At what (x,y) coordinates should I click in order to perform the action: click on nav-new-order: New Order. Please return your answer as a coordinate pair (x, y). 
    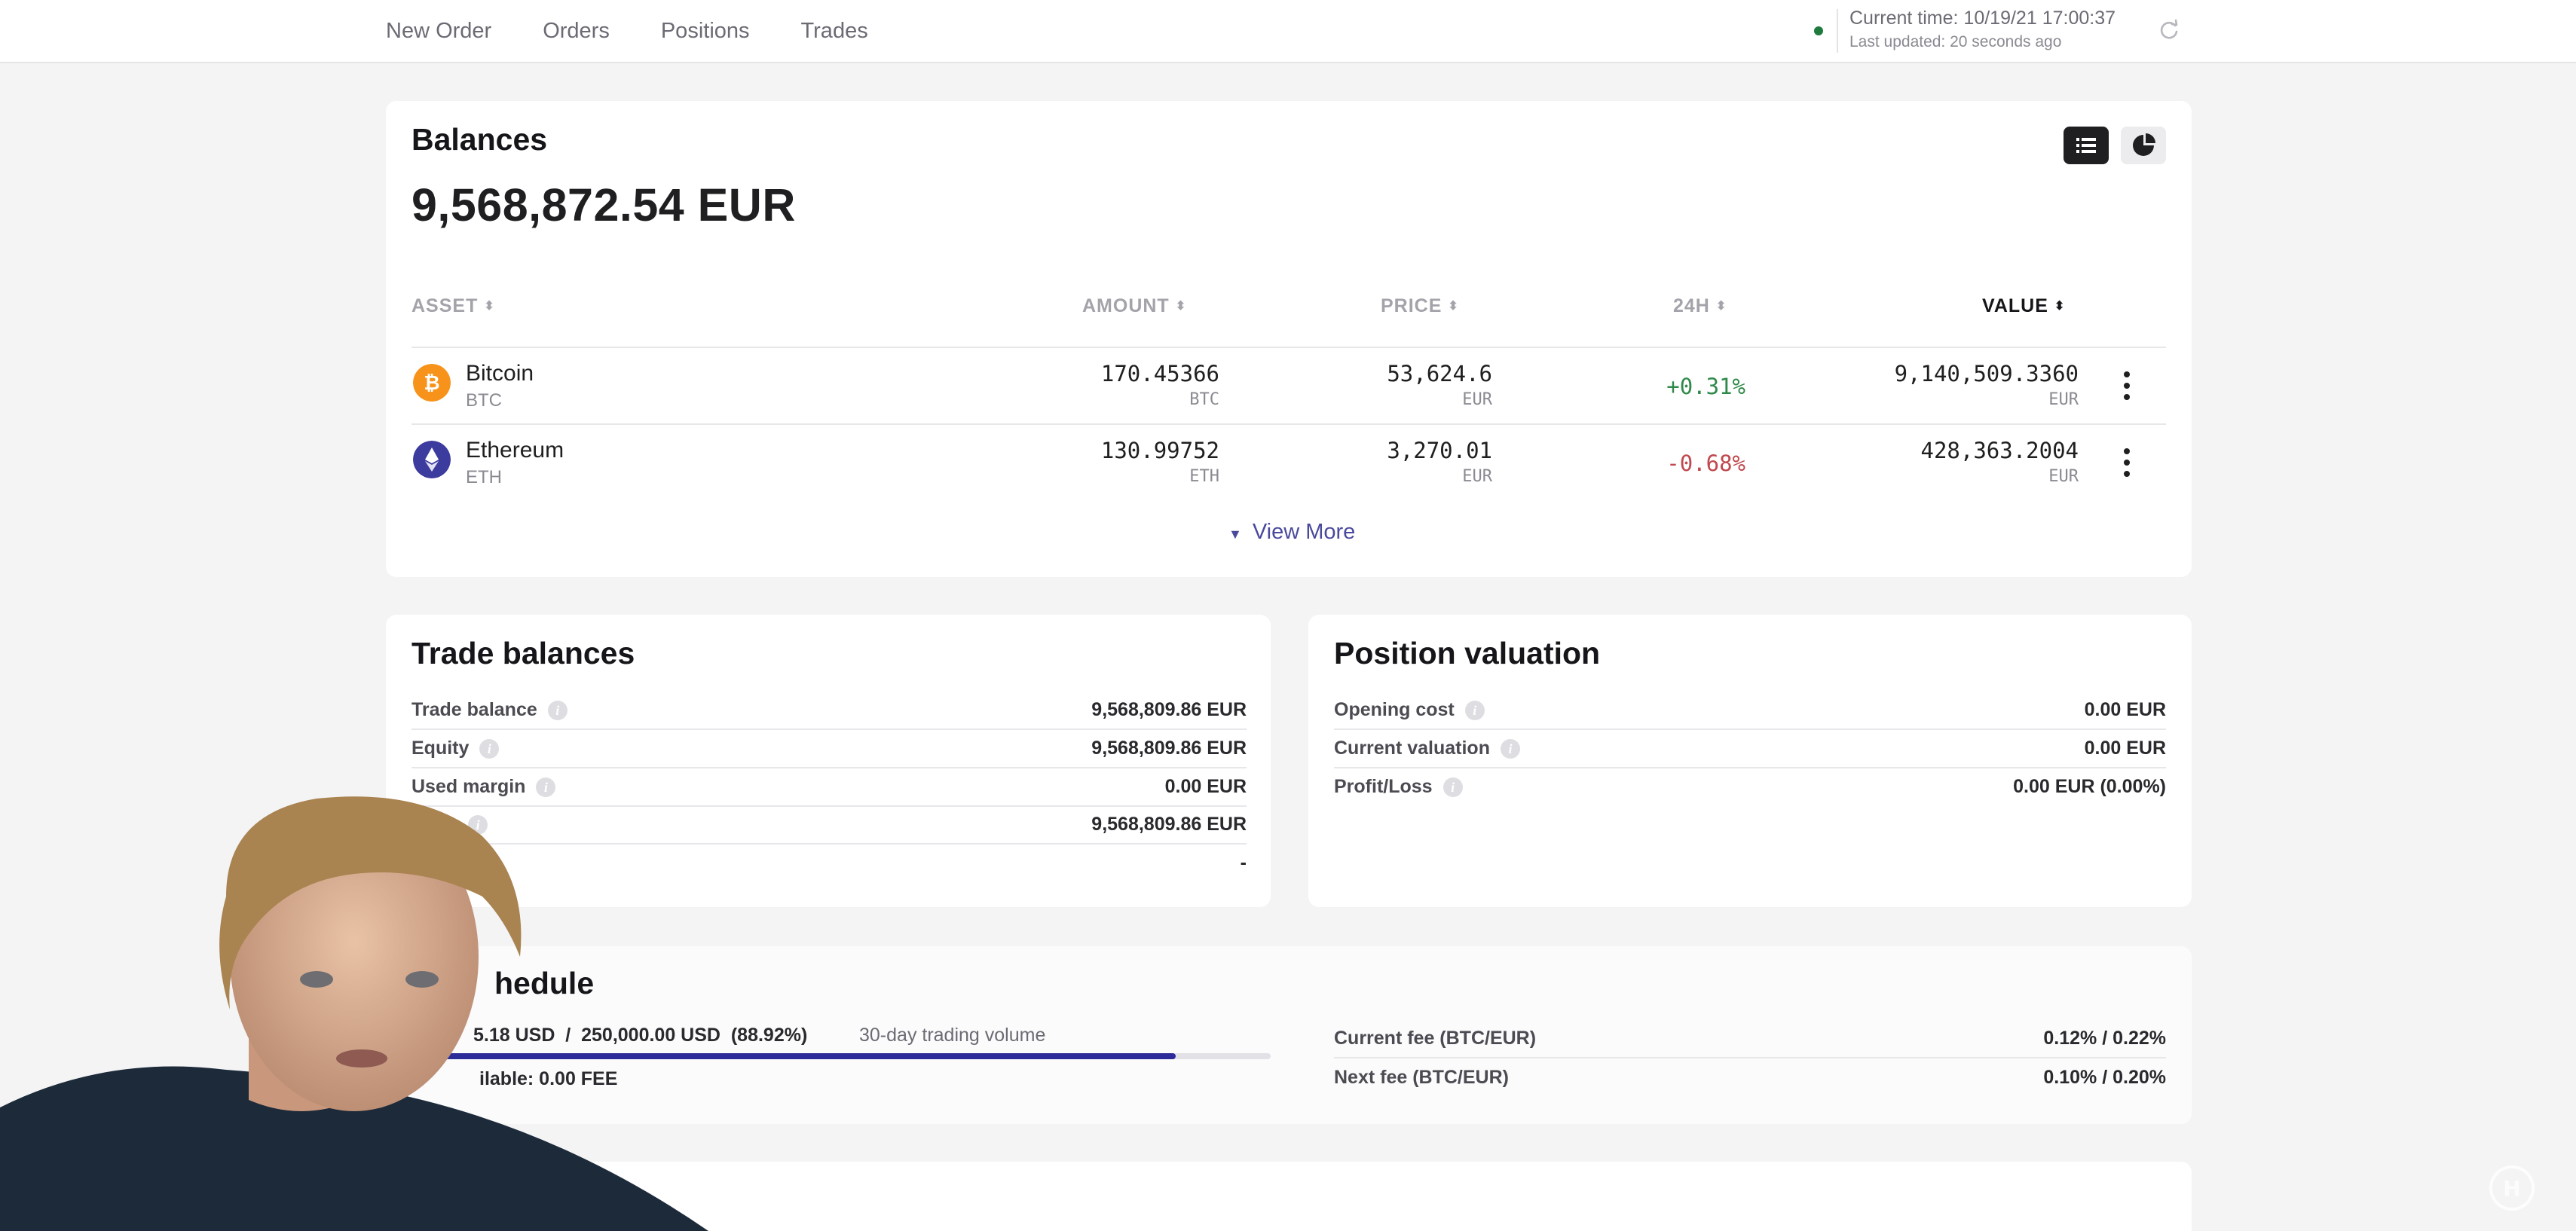
    Looking at the image, I should click on (439, 31).